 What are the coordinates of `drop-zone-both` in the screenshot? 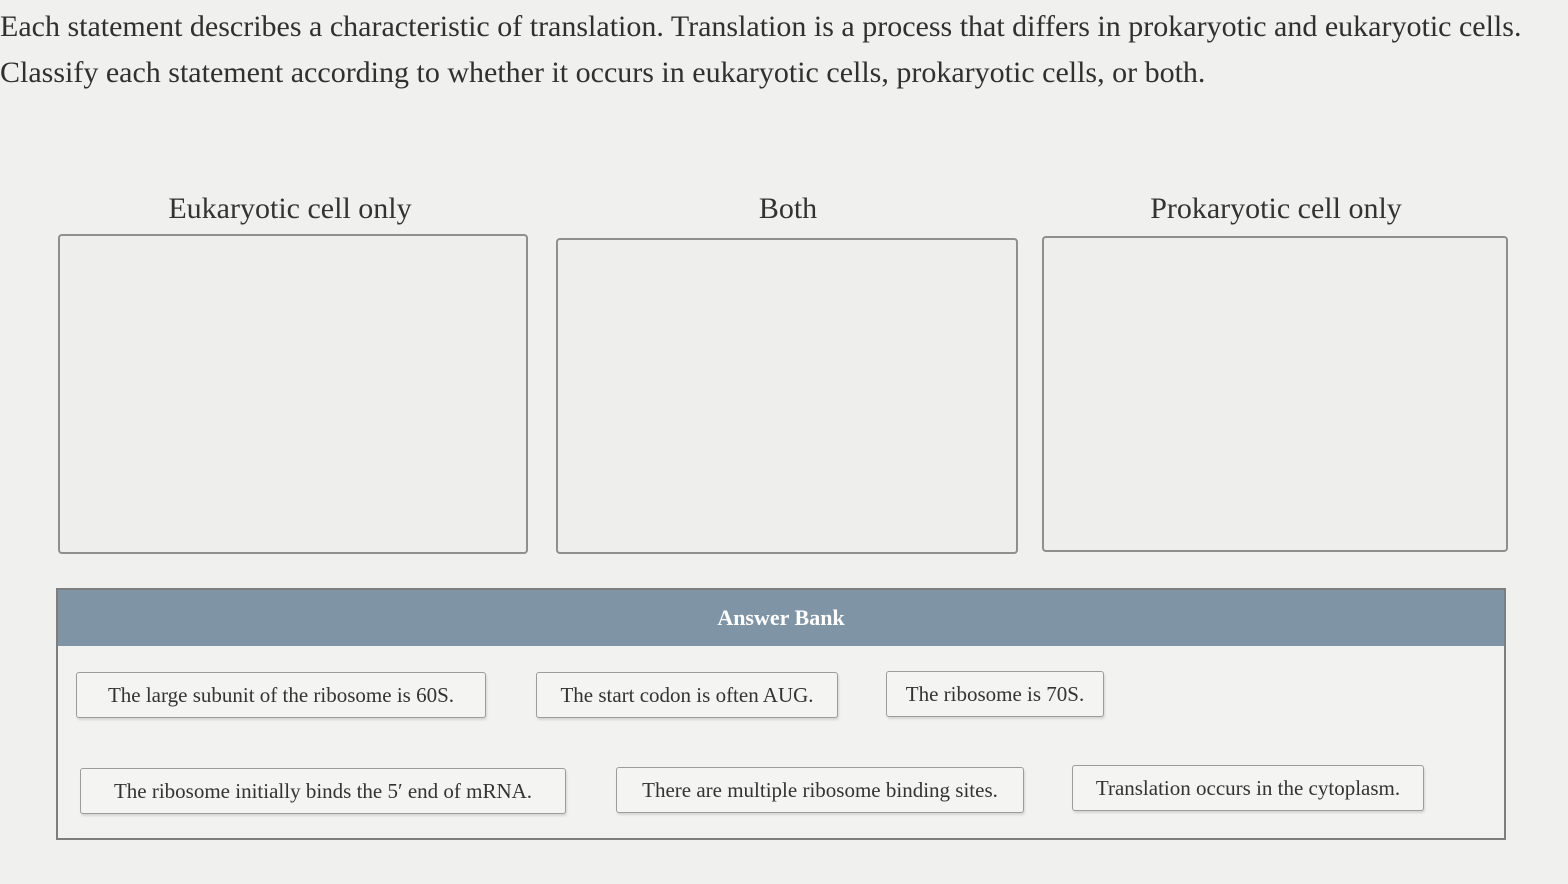 It's located at (787, 396).